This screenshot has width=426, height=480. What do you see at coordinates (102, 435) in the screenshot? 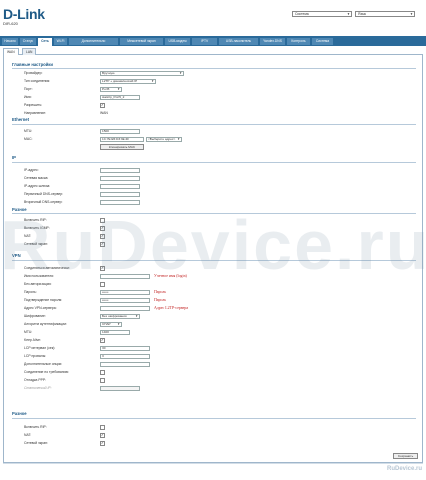
I see `nat-2-checkbox: ✓` at bounding box center [102, 435].